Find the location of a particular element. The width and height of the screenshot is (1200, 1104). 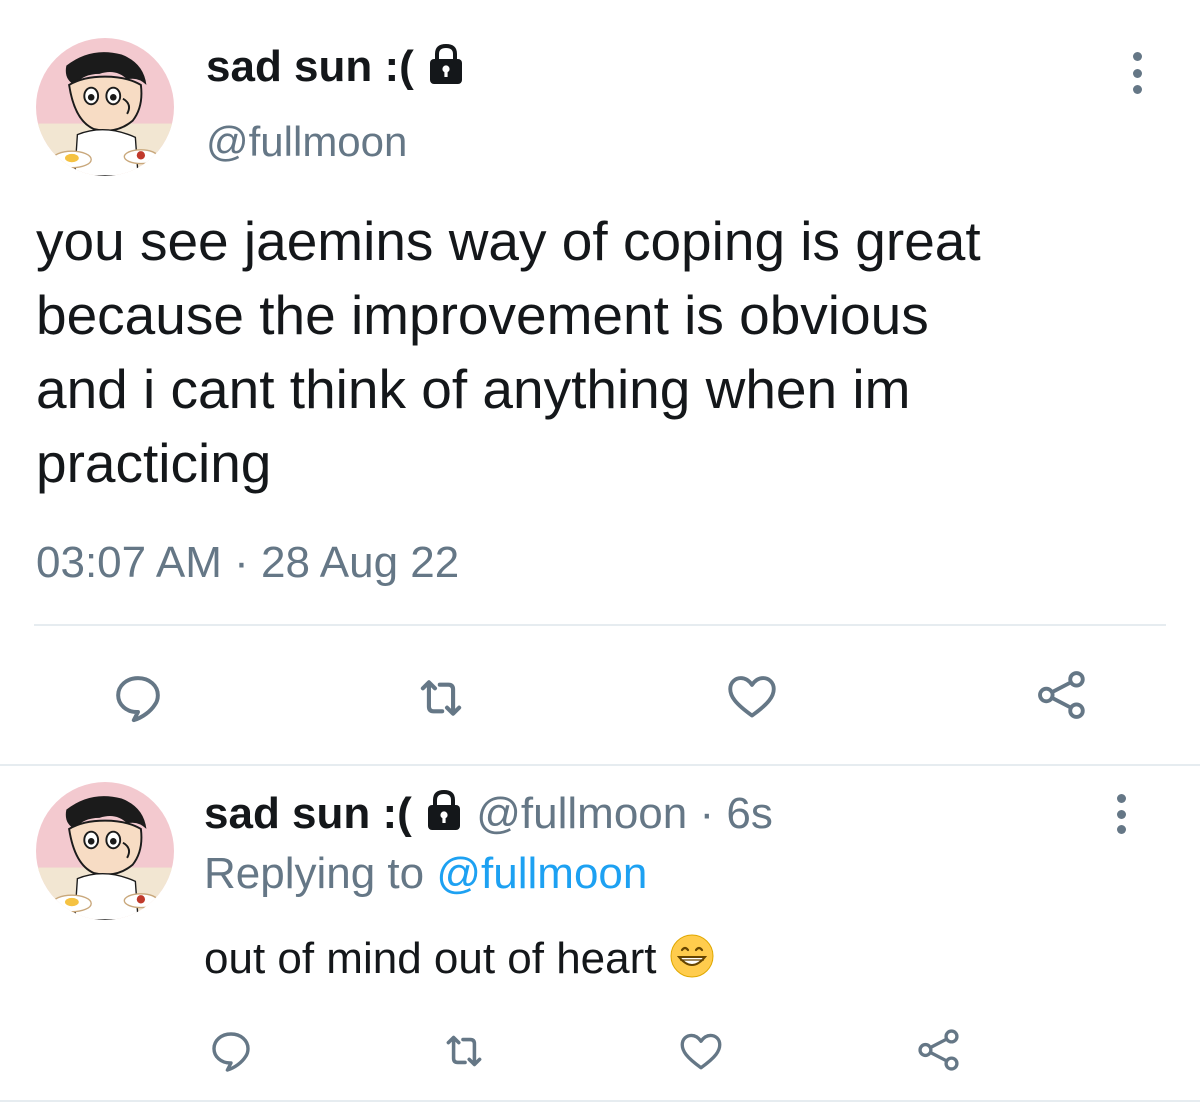

tweet-age: 6s is located at coordinates (749, 813).